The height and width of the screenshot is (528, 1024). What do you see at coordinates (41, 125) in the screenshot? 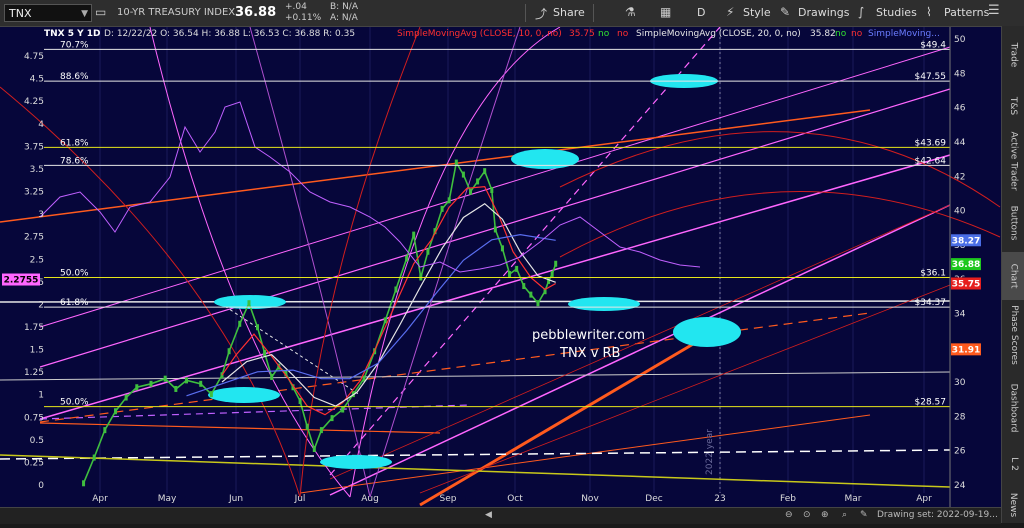
I see `left-axis-tick-label: 4` at bounding box center [41, 125].